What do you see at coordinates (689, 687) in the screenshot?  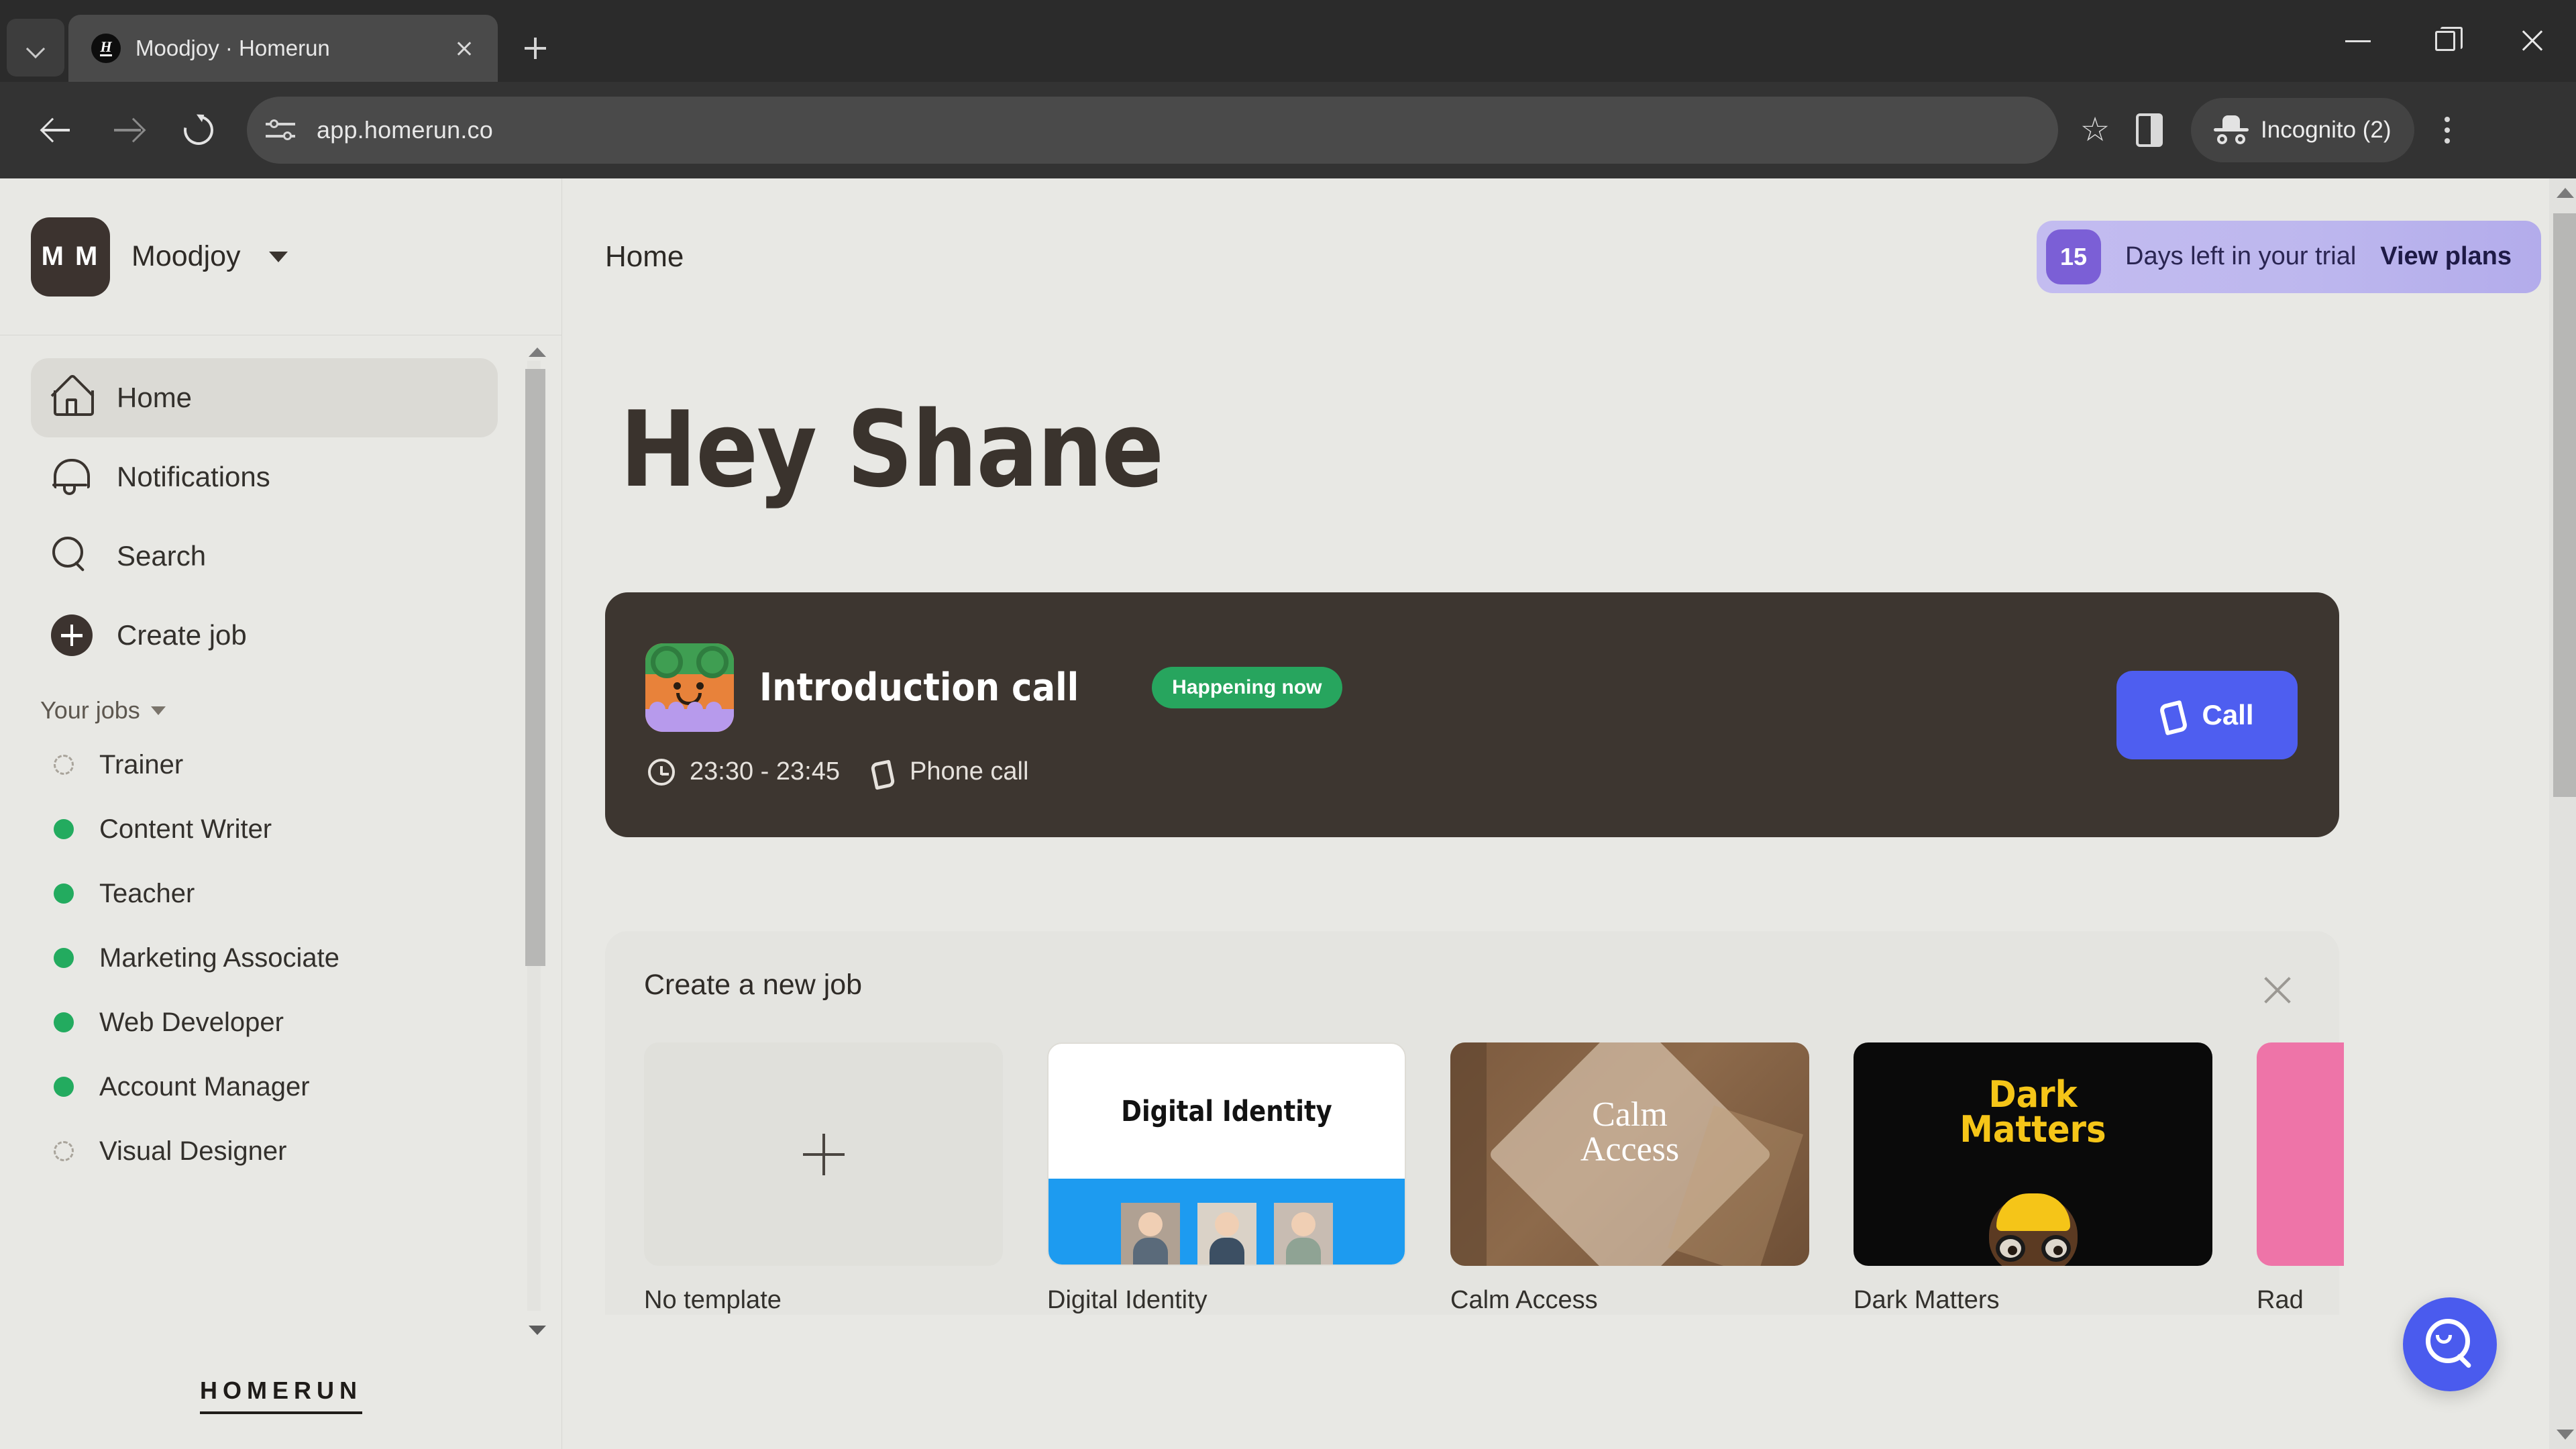 I see `candidate-avatar` at bounding box center [689, 687].